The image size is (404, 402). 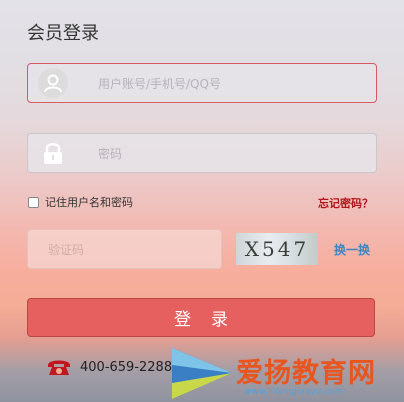 I want to click on phone-number: 400-659-2288, so click(x=126, y=367).